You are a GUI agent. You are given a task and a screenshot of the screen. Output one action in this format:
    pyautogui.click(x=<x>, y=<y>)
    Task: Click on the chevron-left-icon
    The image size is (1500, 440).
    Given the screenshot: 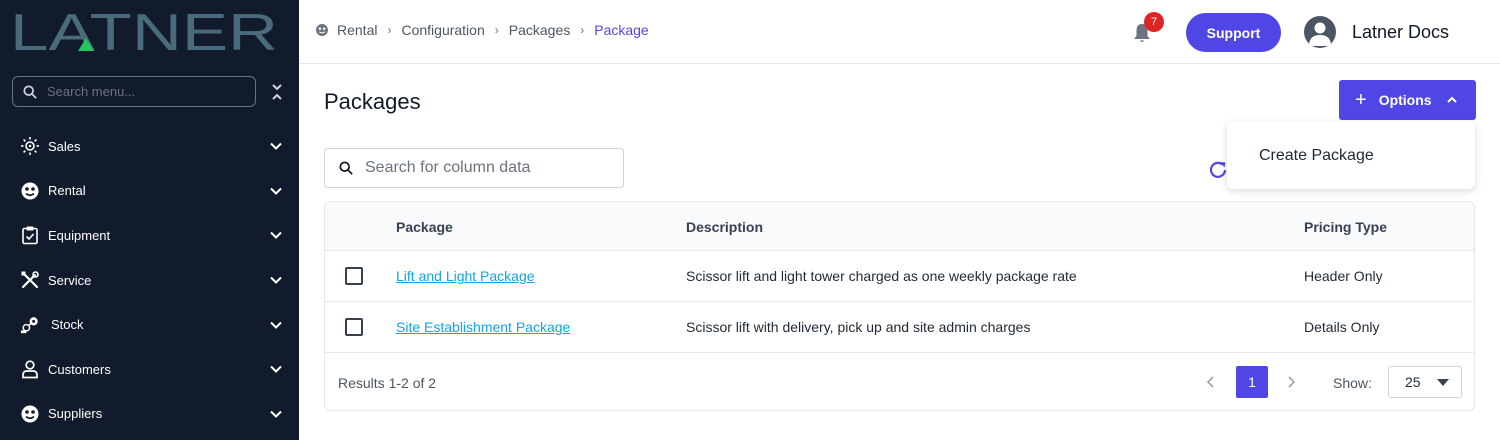 What is the action you would take?
    pyautogui.click(x=1211, y=382)
    